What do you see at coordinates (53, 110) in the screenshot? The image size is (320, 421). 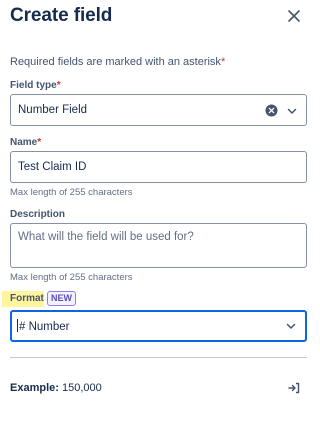 I see `field-type-value: Number Field` at bounding box center [53, 110].